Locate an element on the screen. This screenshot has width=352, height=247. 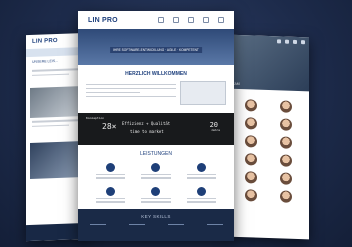
center-logo: LIN PRO is located at coordinates (103, 20).